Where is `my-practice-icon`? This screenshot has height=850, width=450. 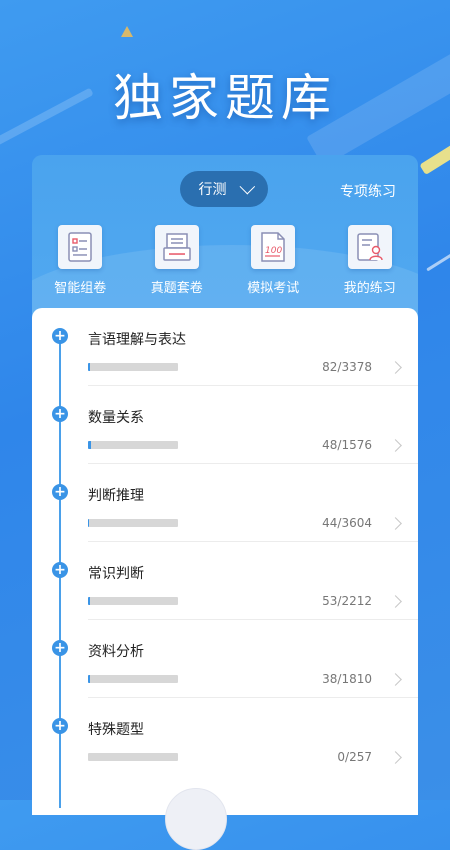 my-practice-icon is located at coordinates (369, 247).